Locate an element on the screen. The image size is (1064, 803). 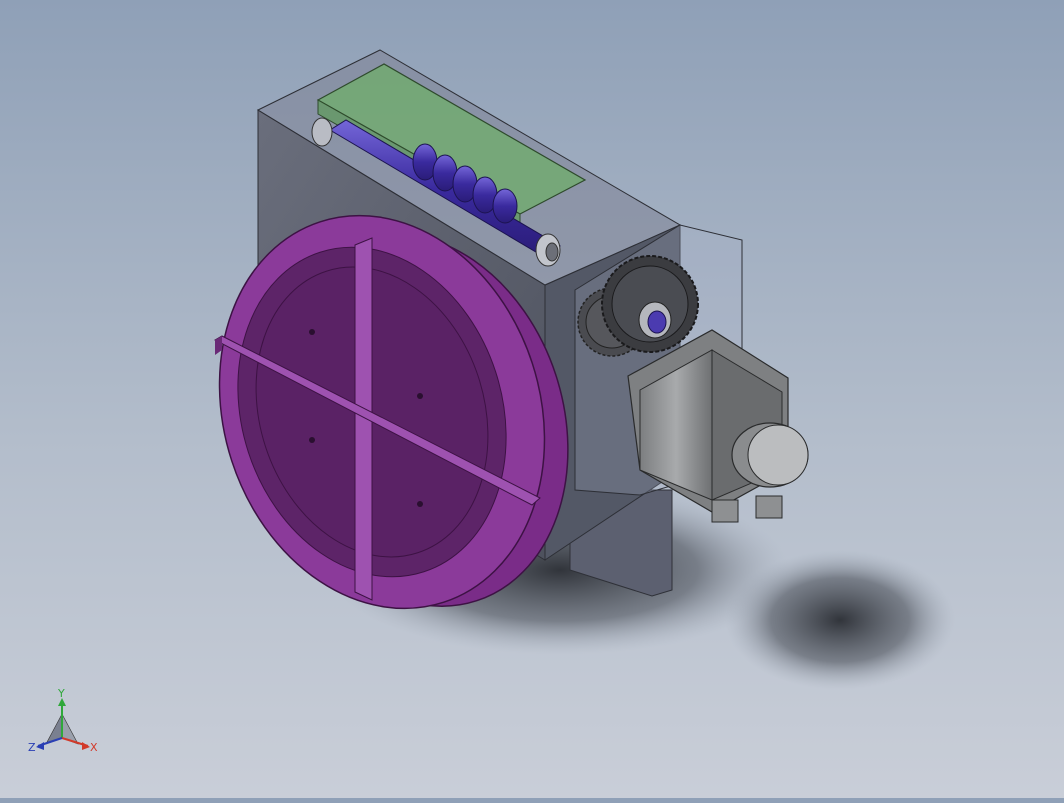
gear-large is located at coordinates (650, 304).